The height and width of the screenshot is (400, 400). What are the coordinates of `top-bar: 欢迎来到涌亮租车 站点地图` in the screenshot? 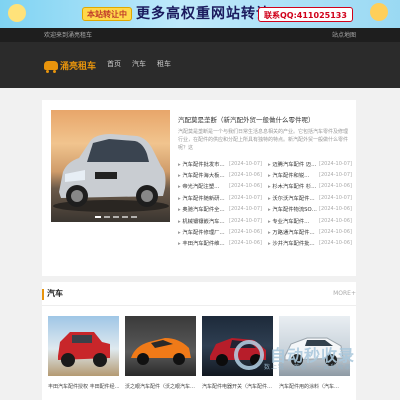 It's located at (200, 35).